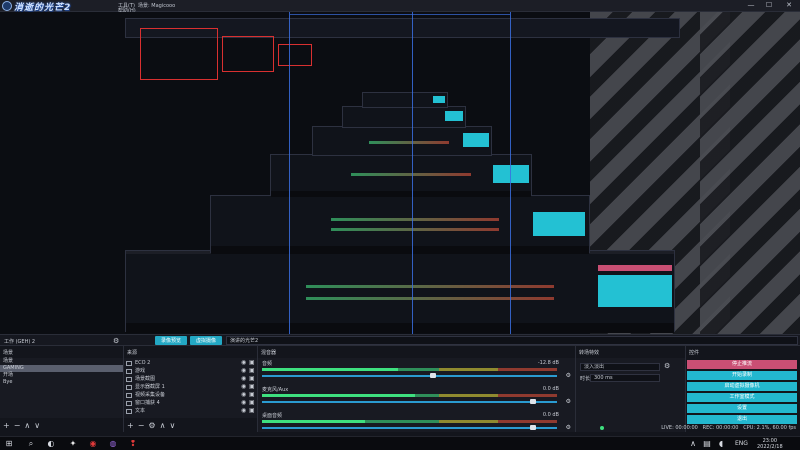  I want to click on duration-input: 300 ms, so click(625, 378).